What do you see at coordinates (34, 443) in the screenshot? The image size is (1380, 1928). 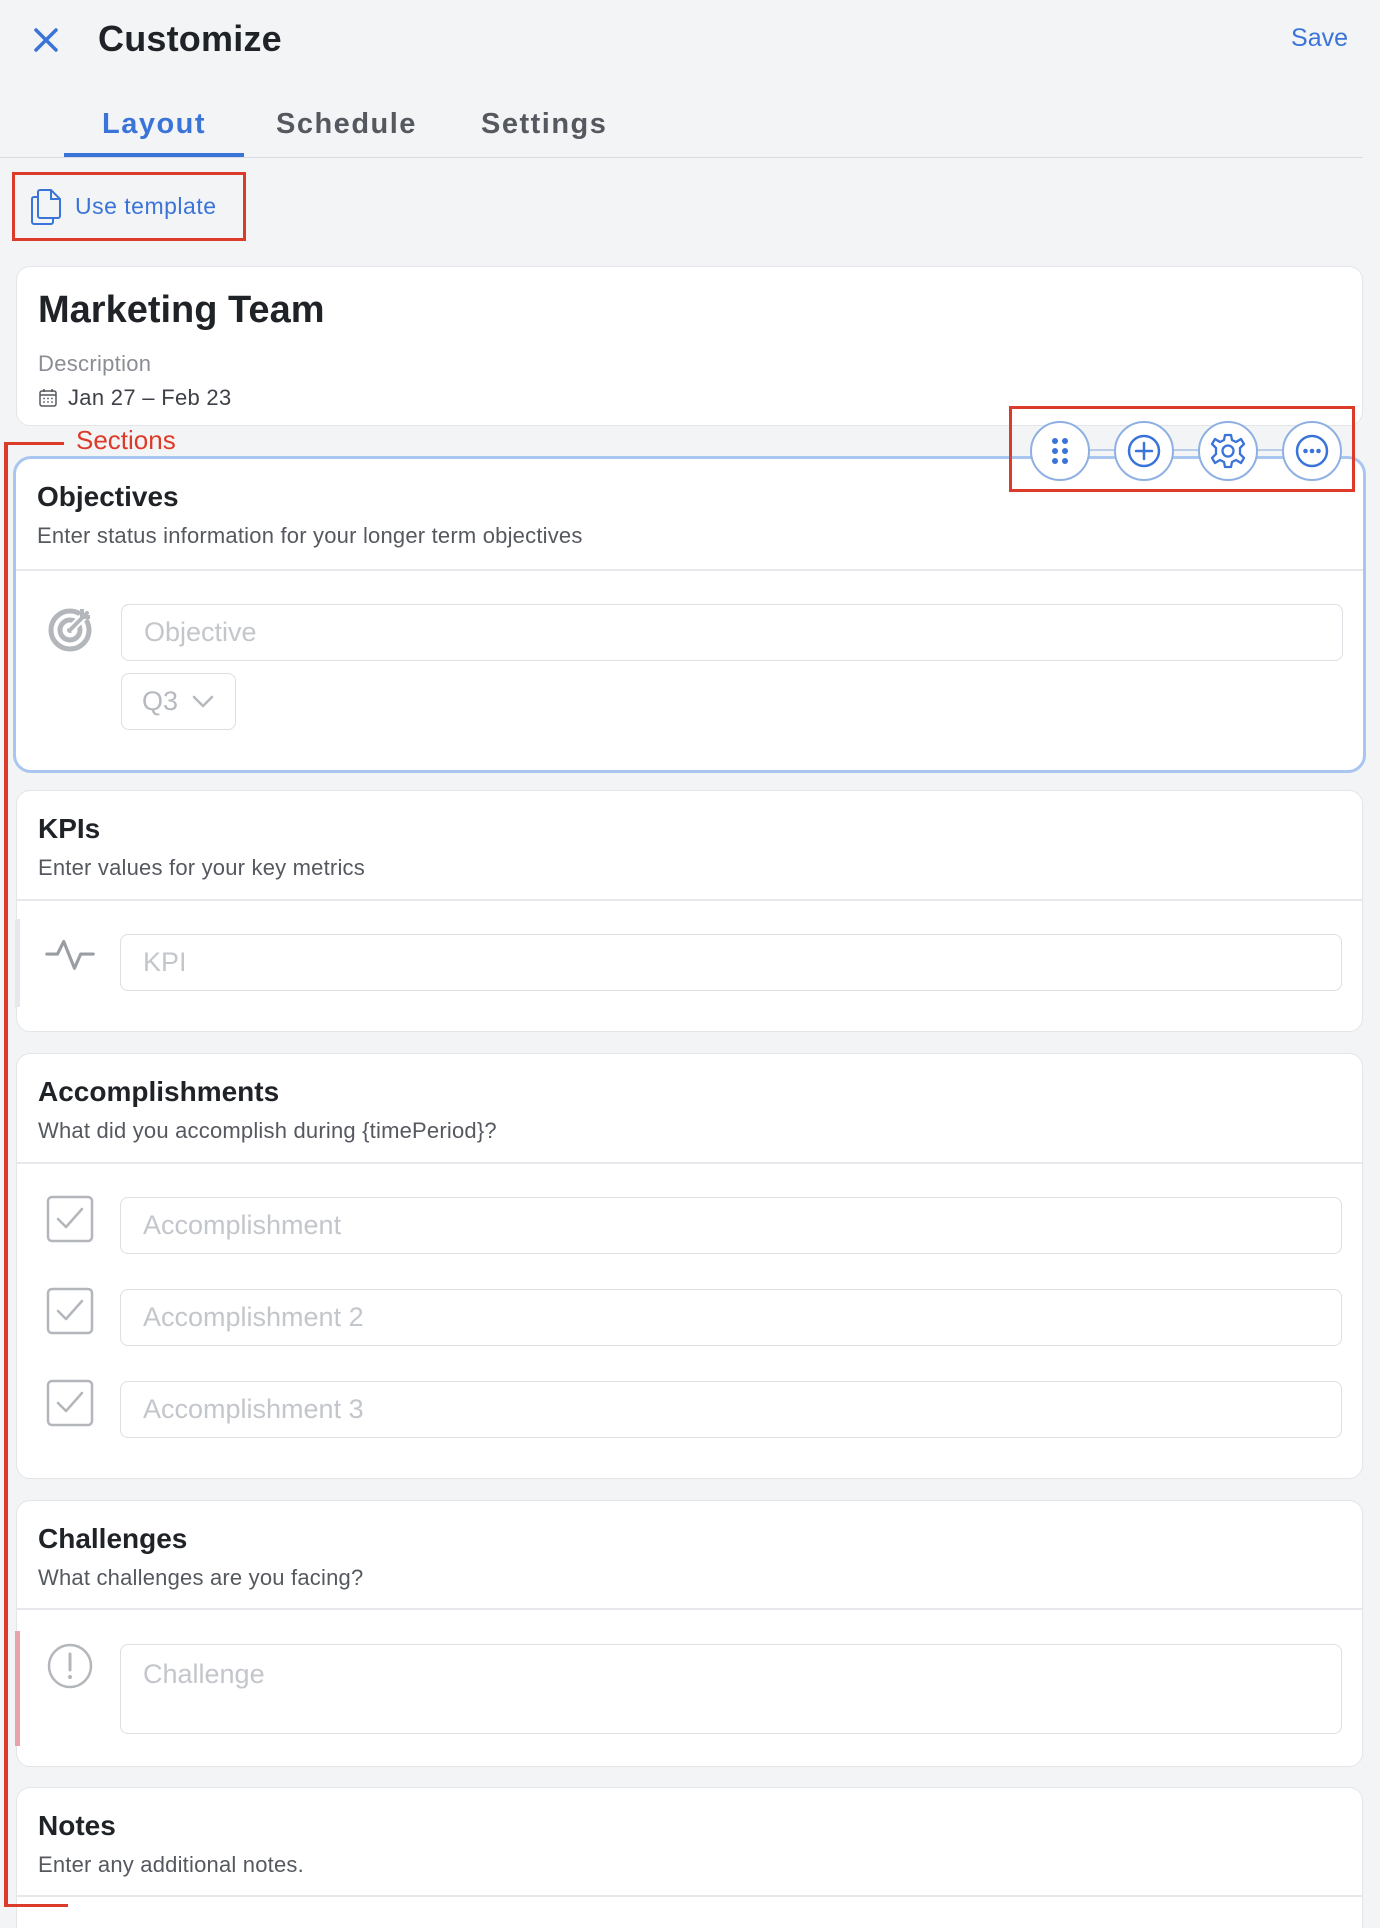 I see `sections-bracket-top` at bounding box center [34, 443].